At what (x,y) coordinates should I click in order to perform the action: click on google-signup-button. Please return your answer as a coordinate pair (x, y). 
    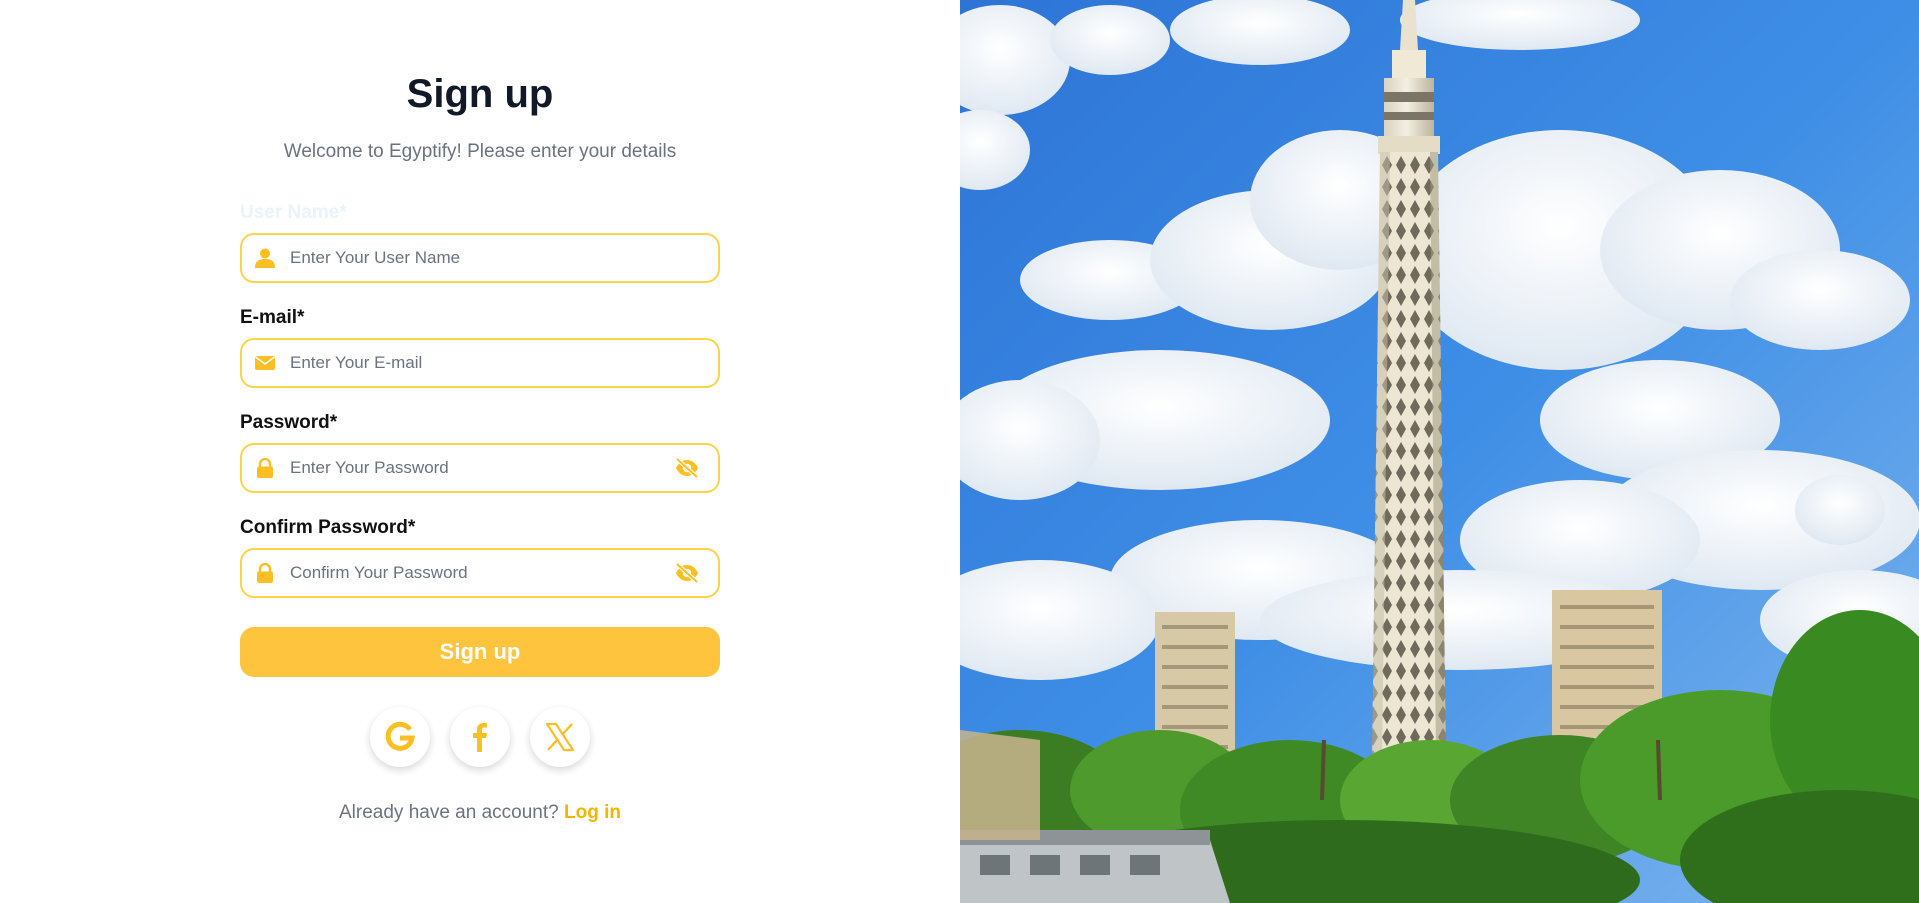
    Looking at the image, I should click on (400, 737).